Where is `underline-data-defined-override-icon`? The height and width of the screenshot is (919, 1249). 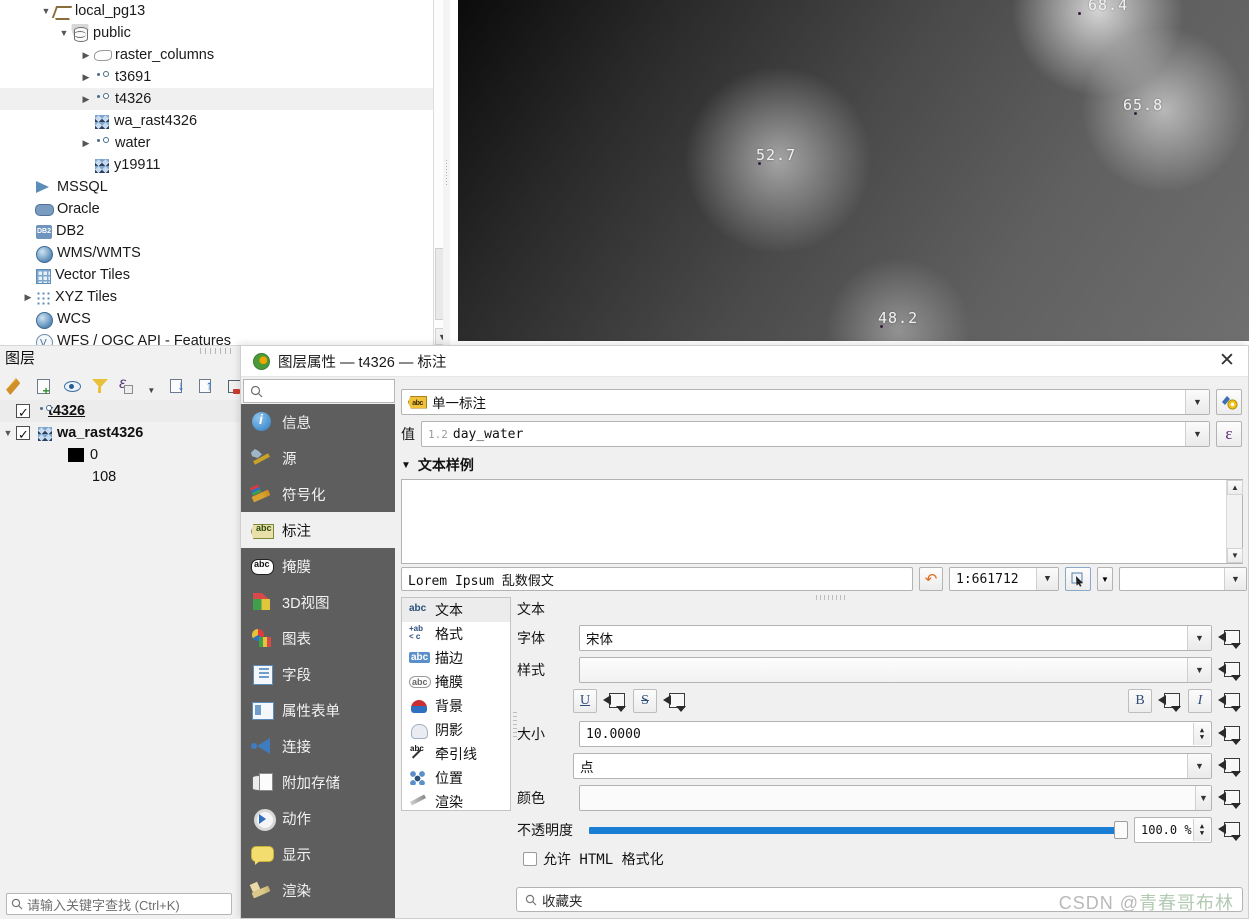 underline-data-defined-override-icon is located at coordinates (615, 701).